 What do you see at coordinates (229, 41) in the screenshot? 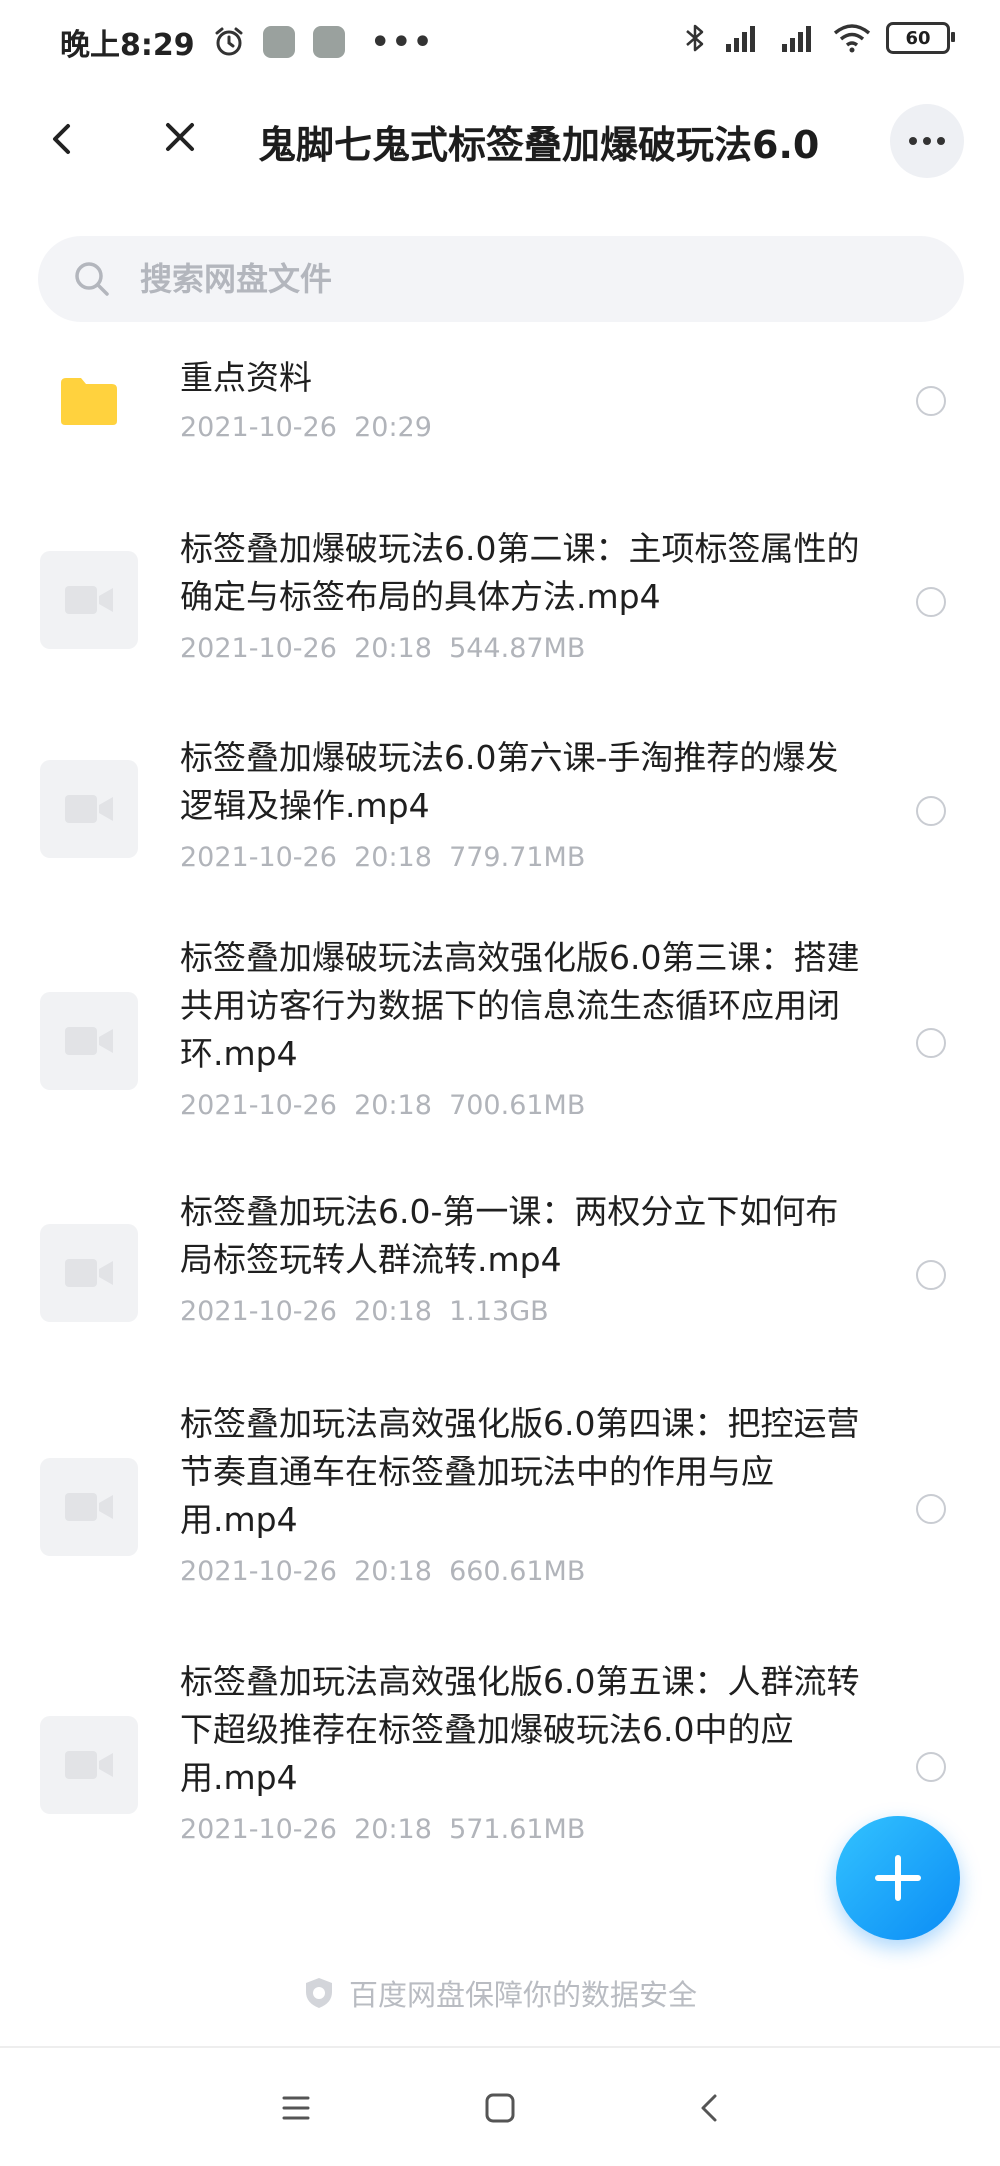
I see `alarm-icon` at bounding box center [229, 41].